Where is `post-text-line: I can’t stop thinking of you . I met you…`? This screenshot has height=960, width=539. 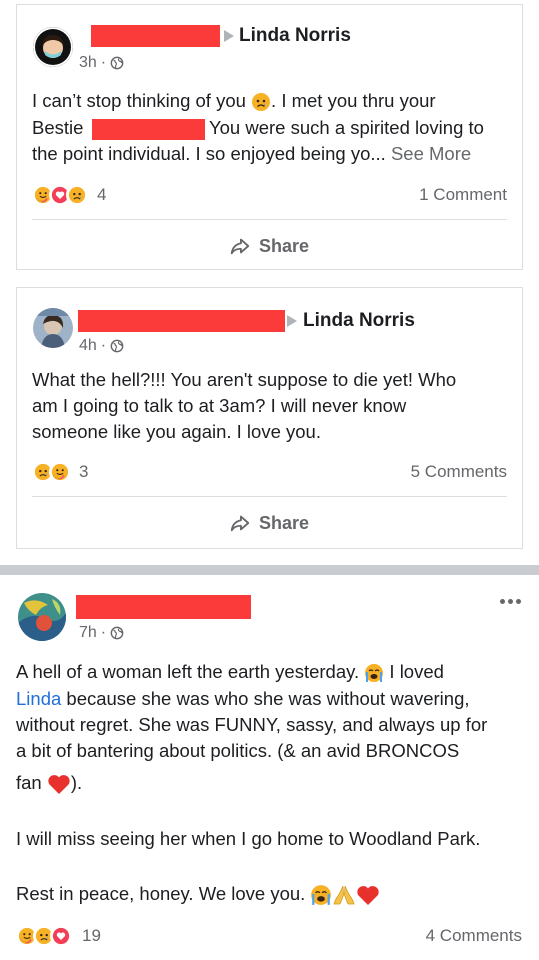
post-text-line: I can’t stop thinking of you . I met you… is located at coordinates (234, 101).